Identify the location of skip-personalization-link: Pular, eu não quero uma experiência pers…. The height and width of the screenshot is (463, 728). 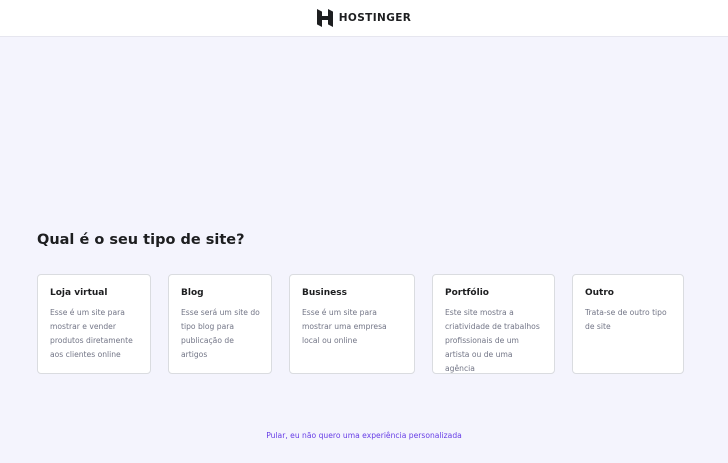
(364, 435).